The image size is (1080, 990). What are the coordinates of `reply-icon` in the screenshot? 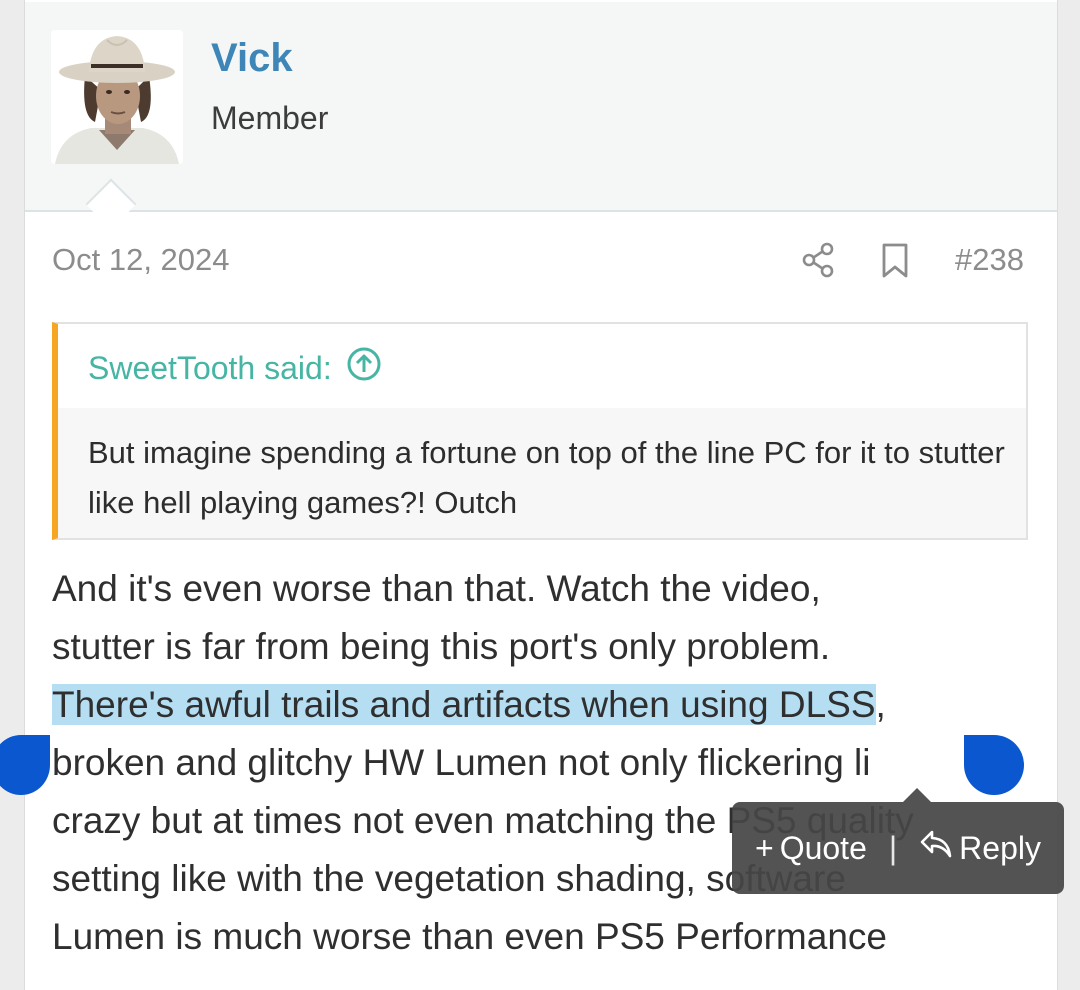 It's located at (936, 848).